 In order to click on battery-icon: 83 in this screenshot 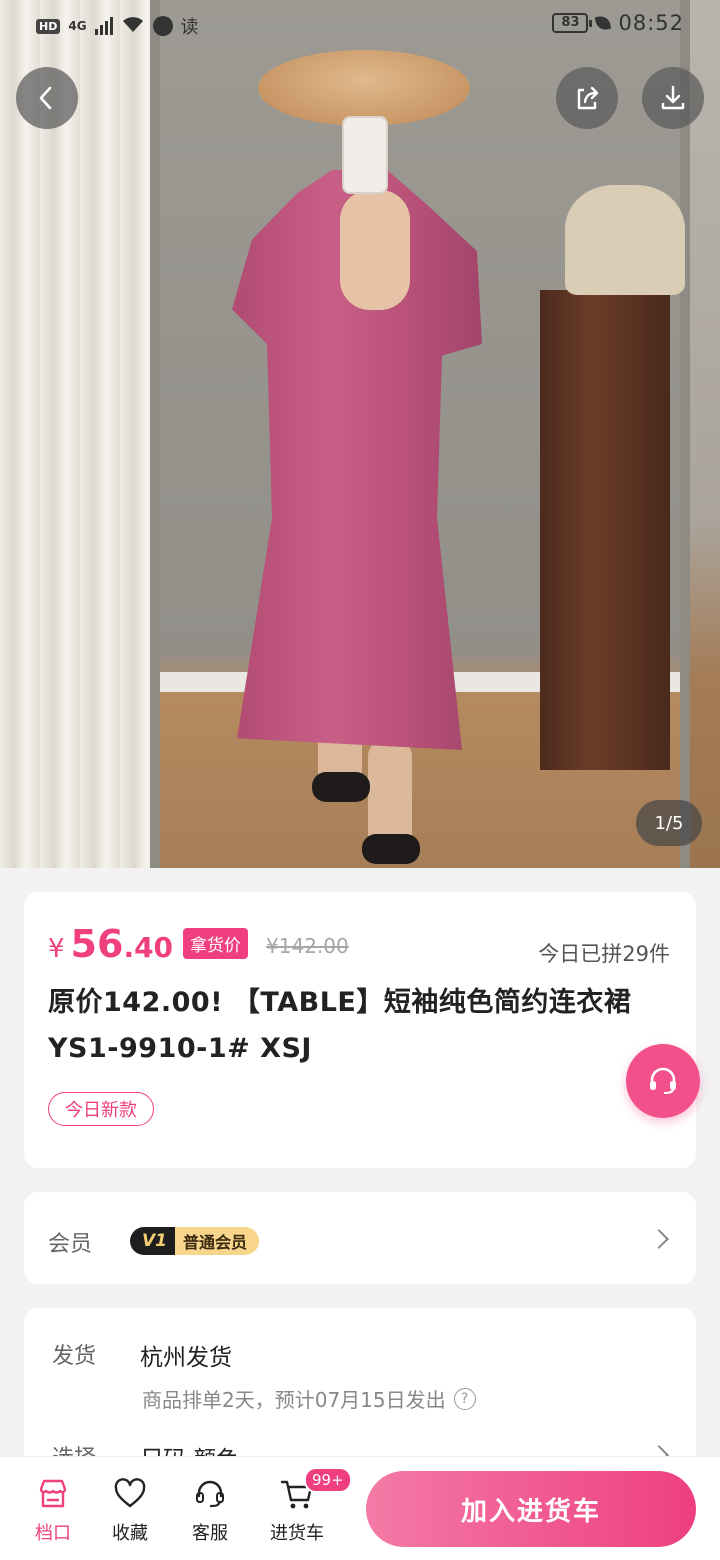, I will do `click(572, 23)`.